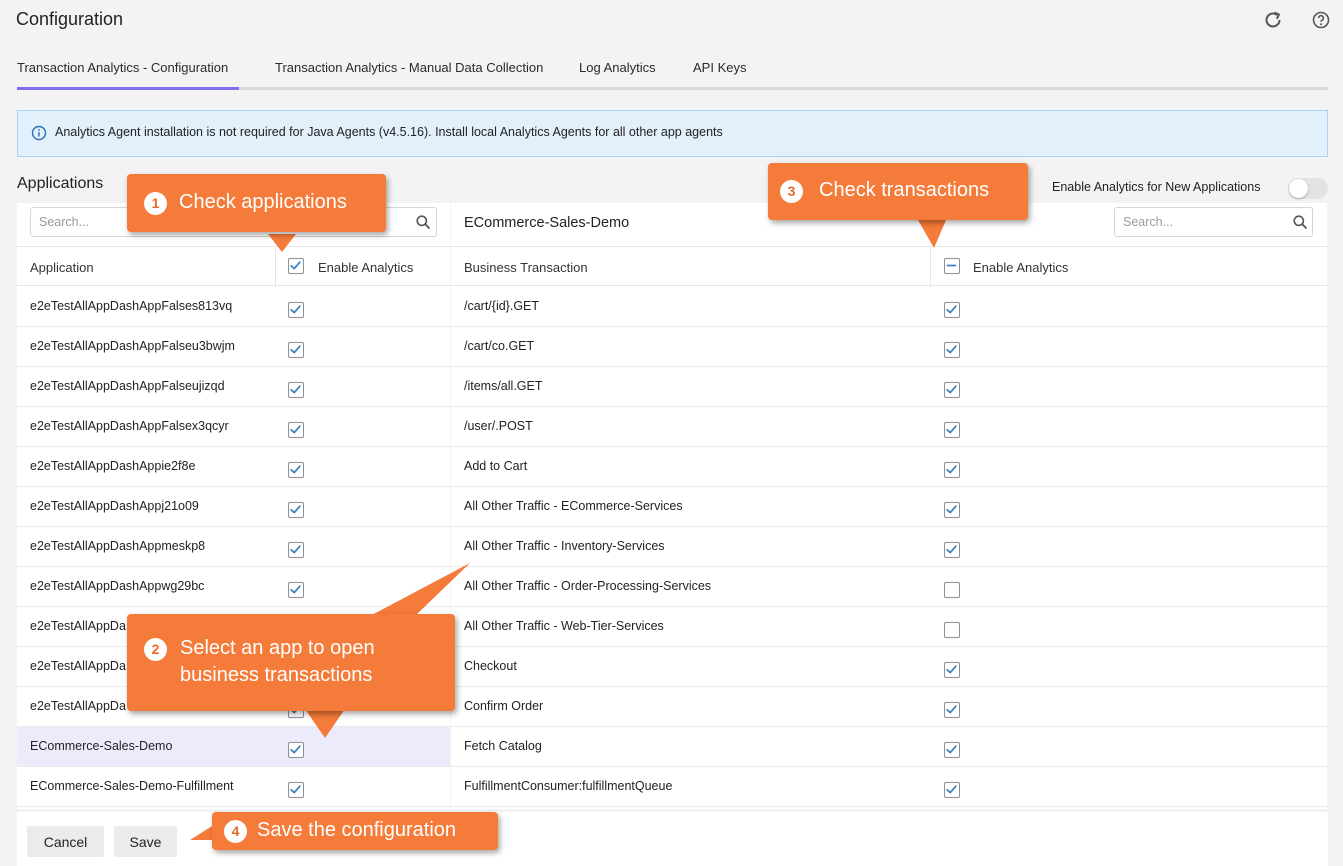 Image resolution: width=1343 pixels, height=866 pixels. I want to click on transaction-row: Confirm Order, so click(889, 707).